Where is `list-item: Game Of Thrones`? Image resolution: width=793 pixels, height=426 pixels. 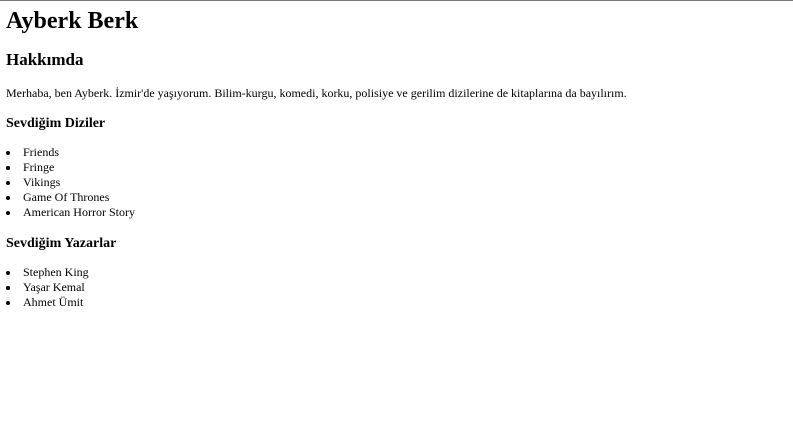 list-item: Game Of Thrones is located at coordinates (70, 197).